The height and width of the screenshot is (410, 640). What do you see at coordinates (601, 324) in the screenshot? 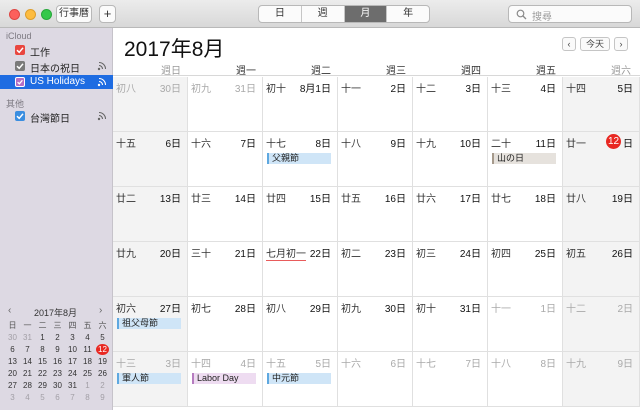
I see `day-cell: 十二 2日` at bounding box center [601, 324].